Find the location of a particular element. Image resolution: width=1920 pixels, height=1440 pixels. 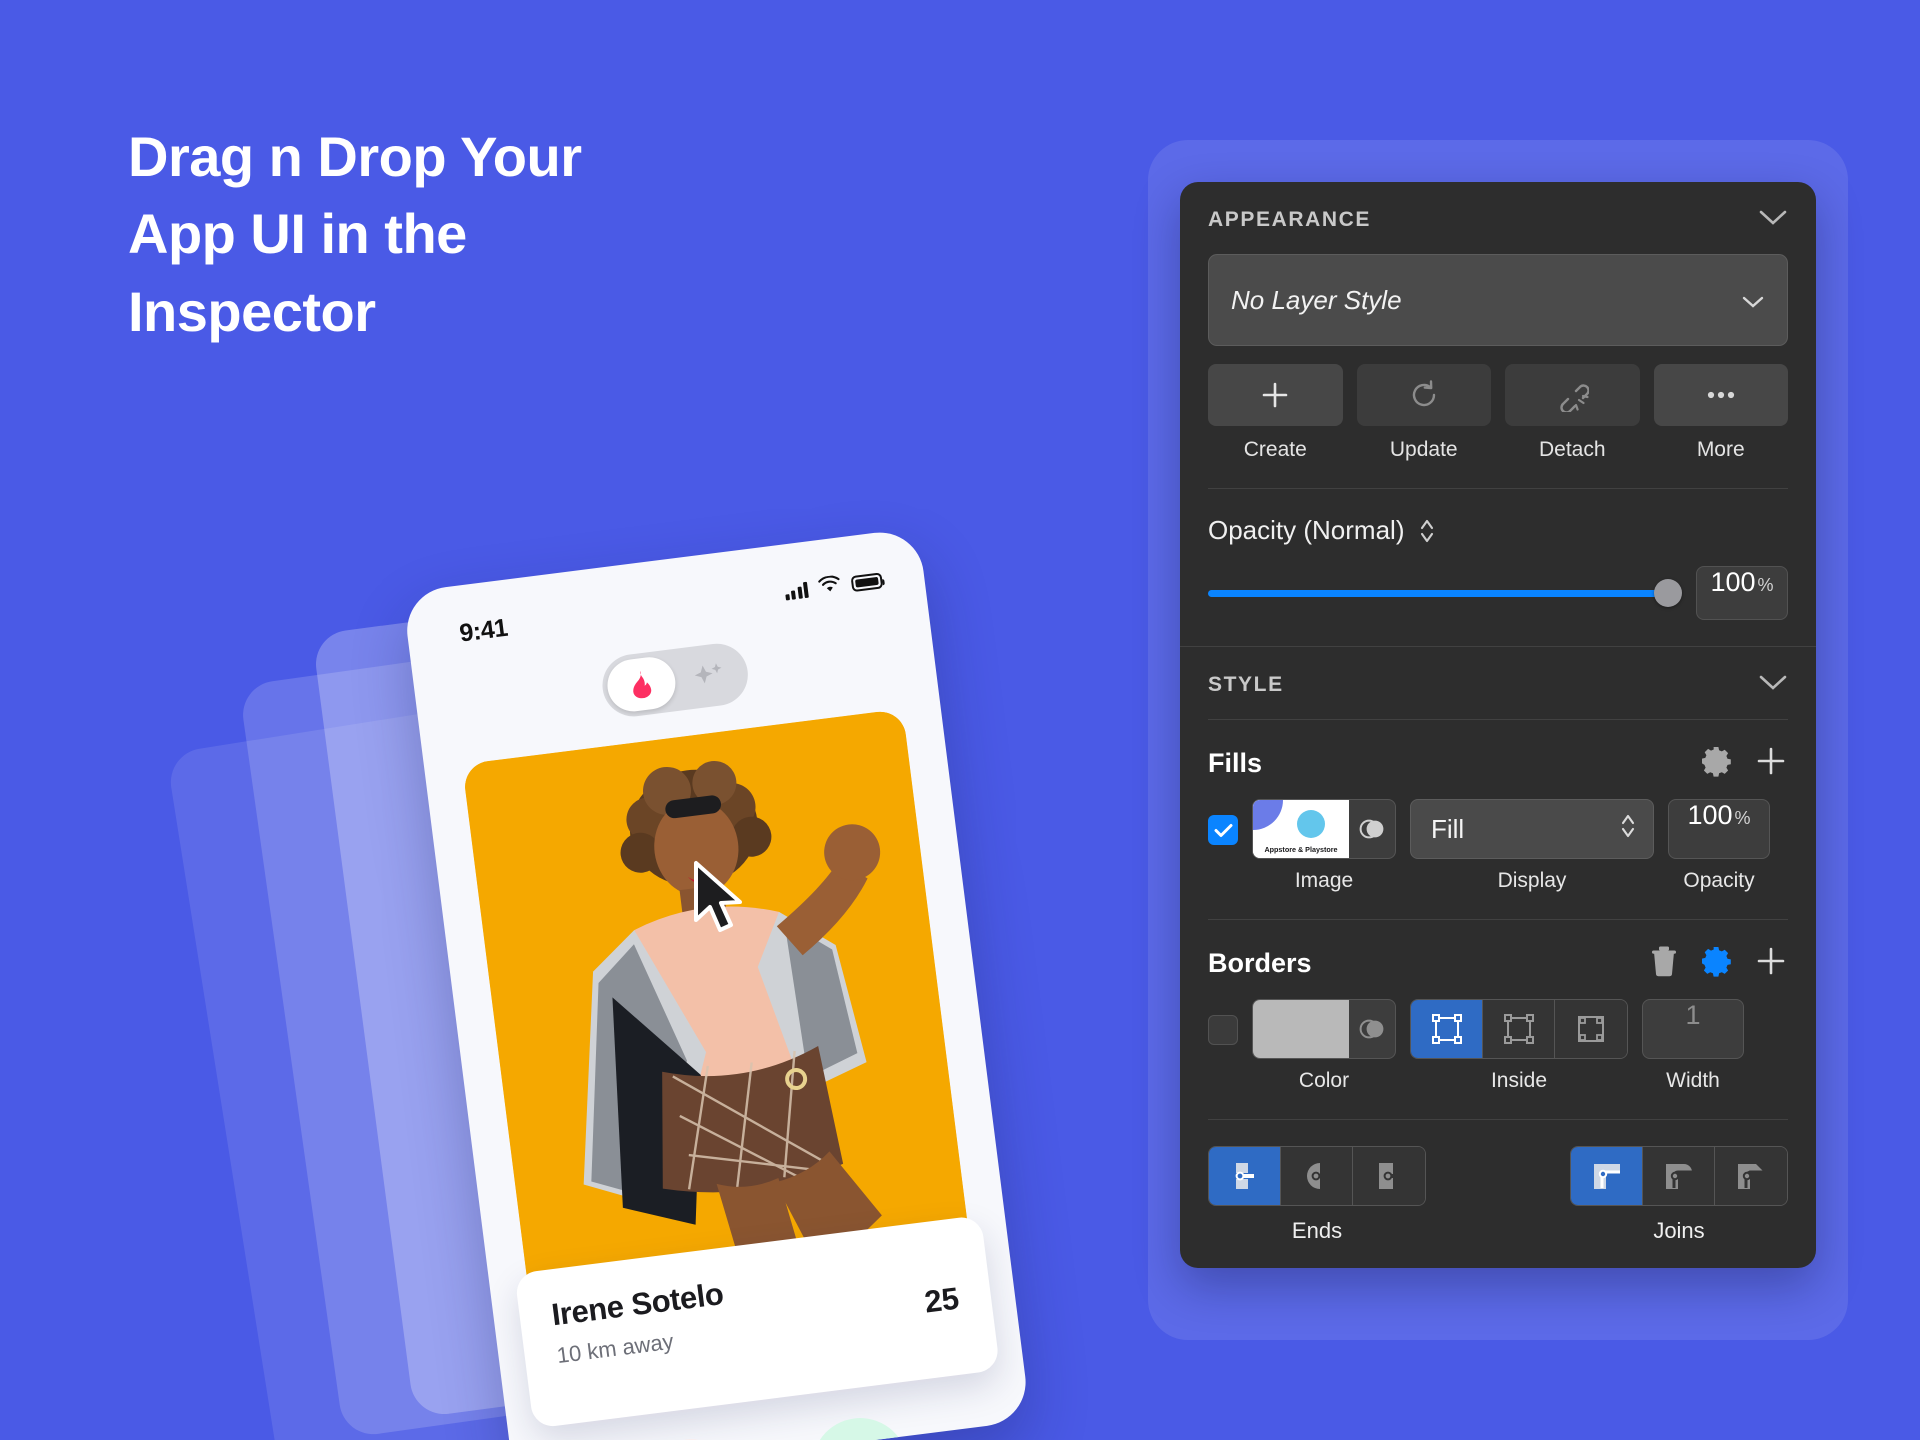

opacity-slider is located at coordinates (1445, 593).